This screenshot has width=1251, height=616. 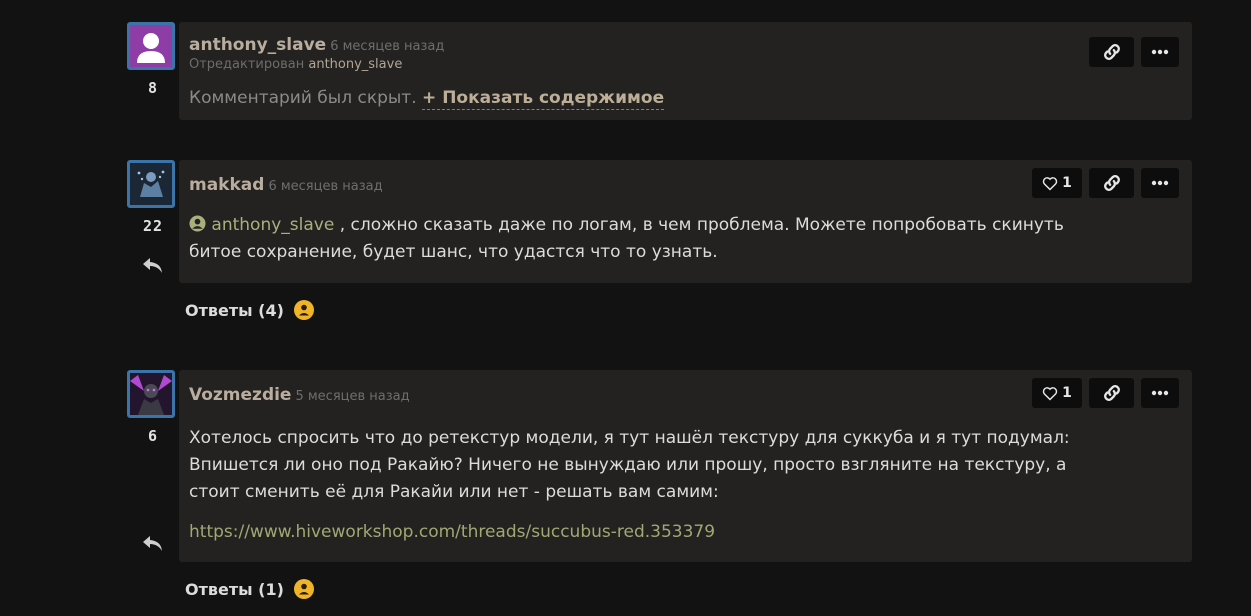 I want to click on user-rank: 6, so click(x=153, y=436).